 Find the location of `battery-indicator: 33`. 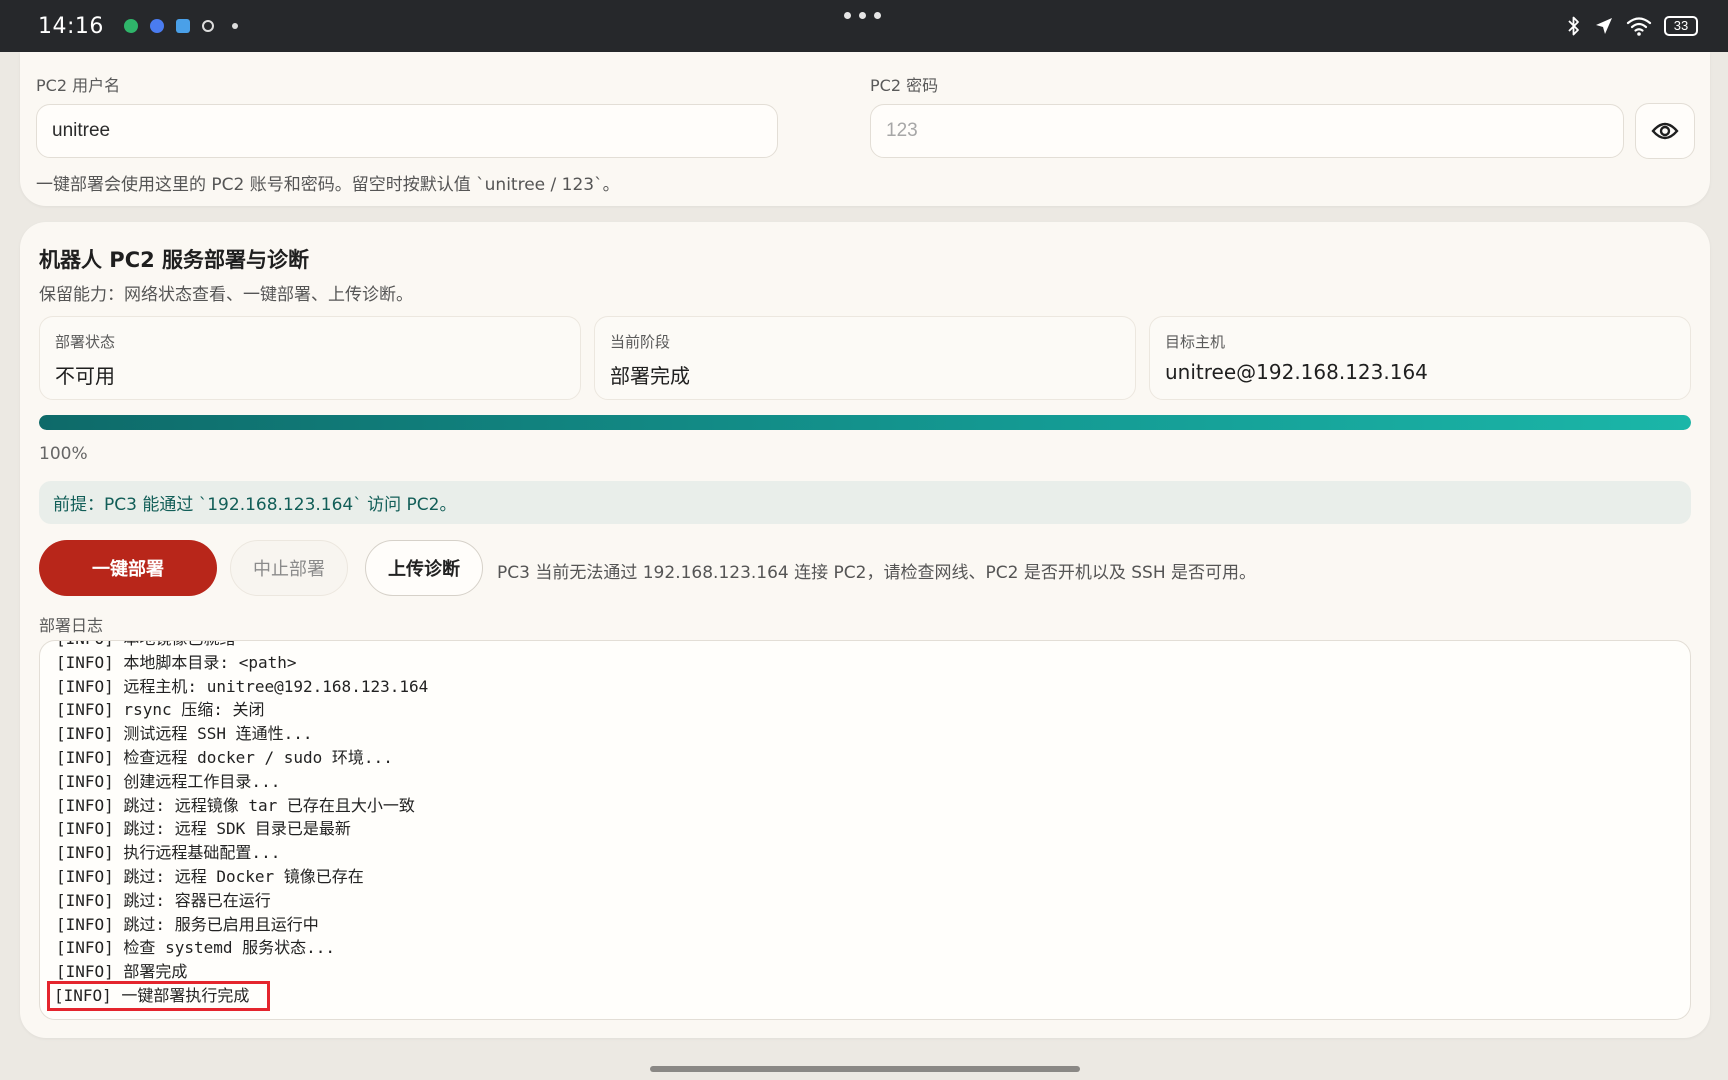

battery-indicator: 33 is located at coordinates (1681, 26).